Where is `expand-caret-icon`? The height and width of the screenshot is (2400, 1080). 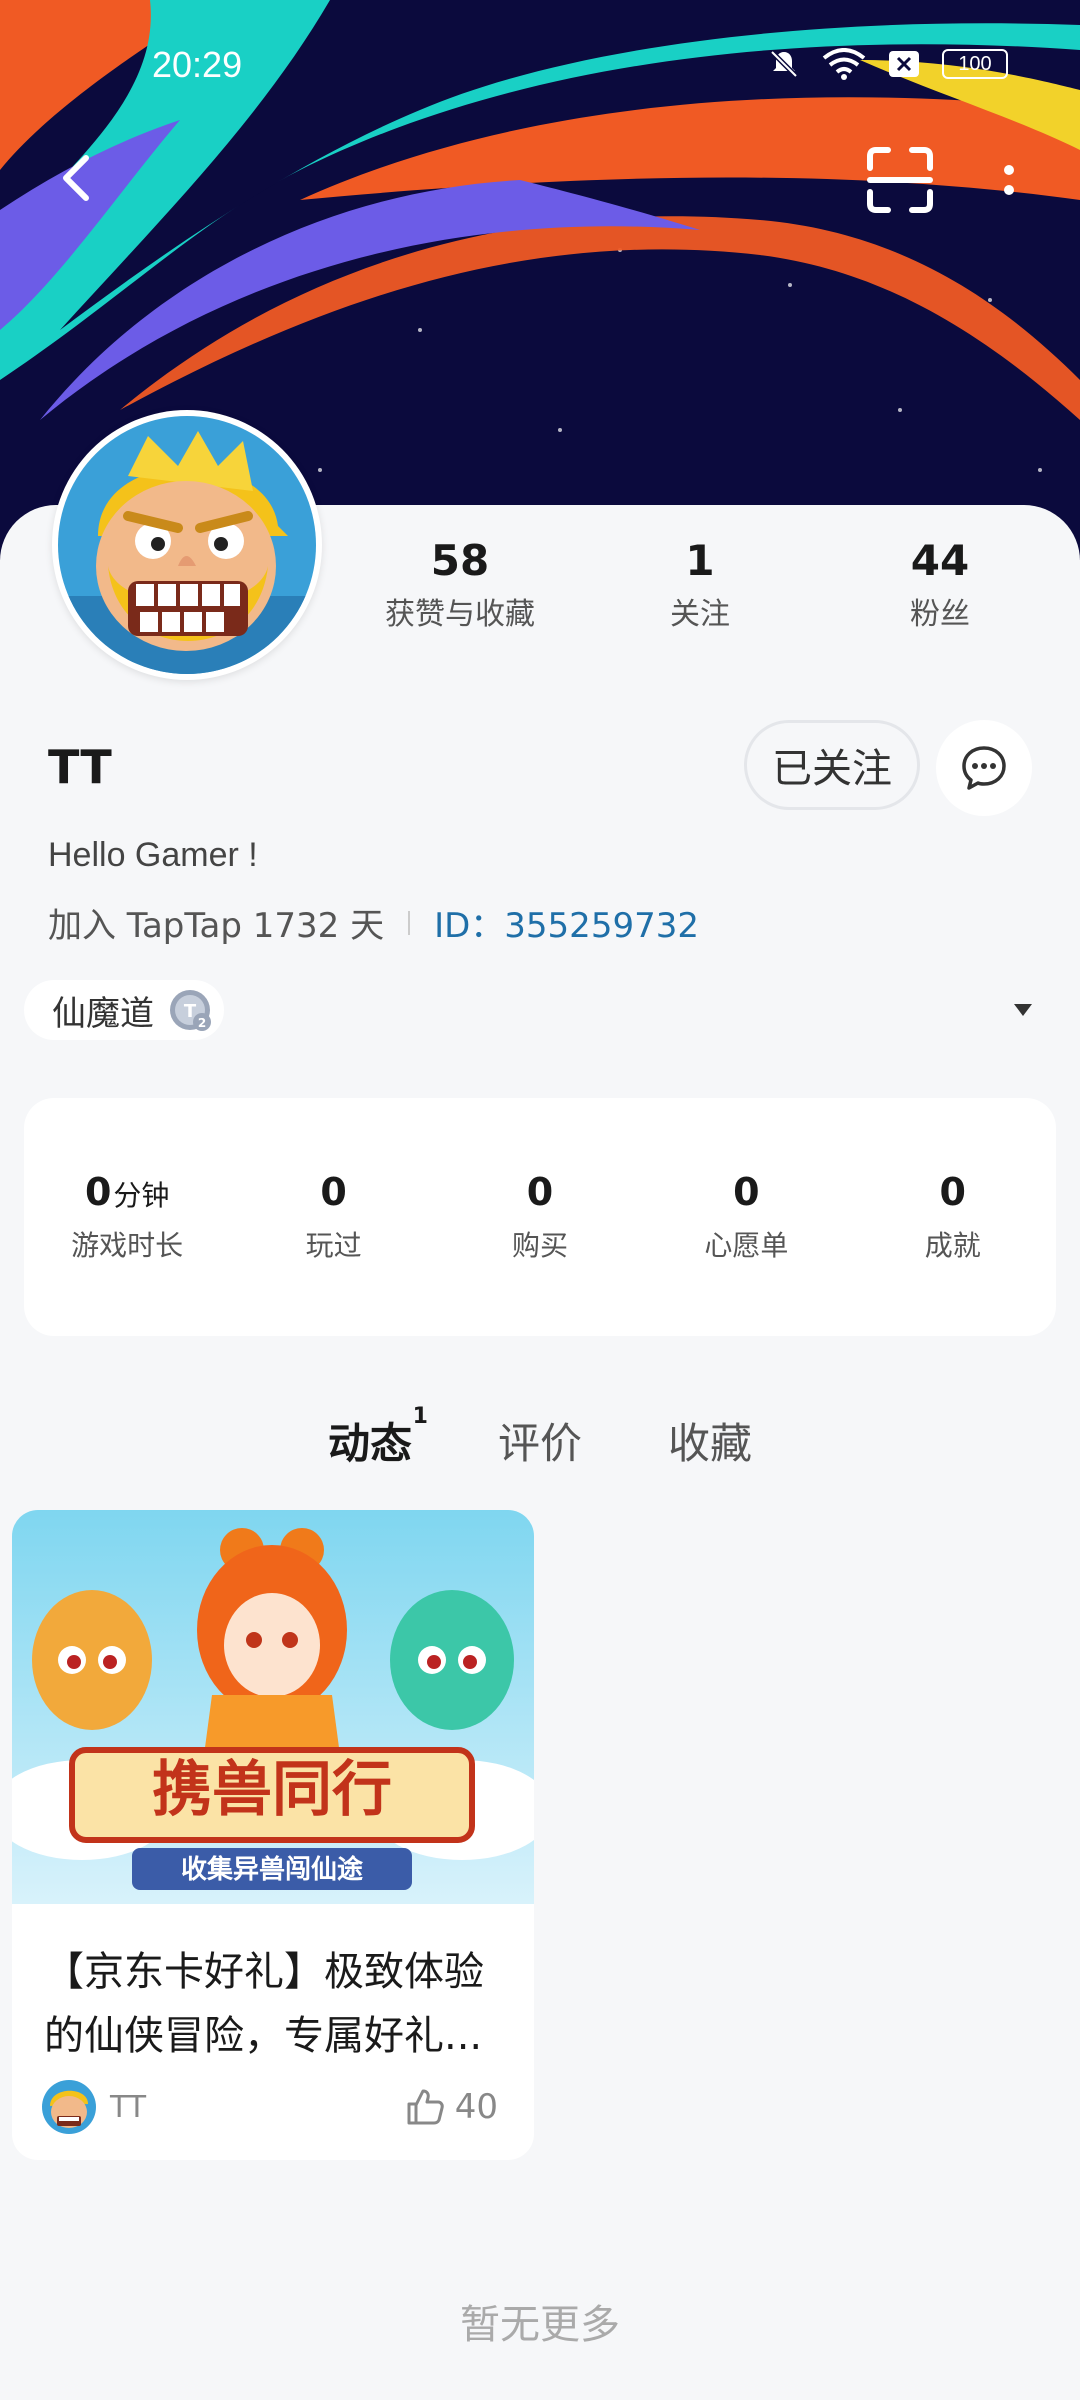
expand-caret-icon is located at coordinates (1023, 1010).